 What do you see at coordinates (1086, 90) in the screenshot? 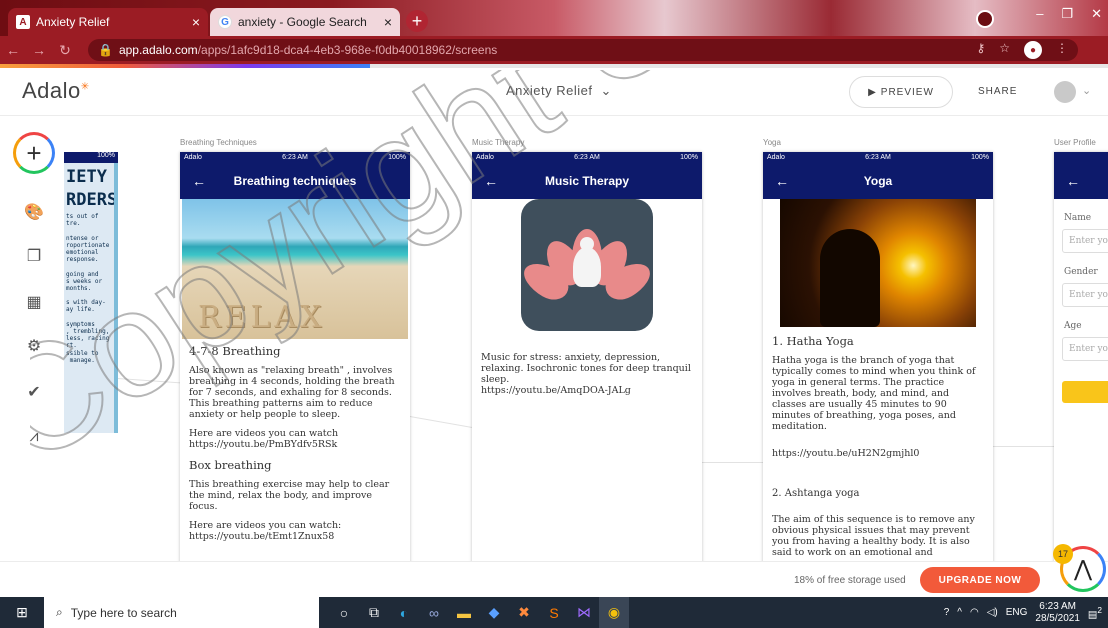
I see `chevron-down-icon: ⌄` at bounding box center [1086, 90].